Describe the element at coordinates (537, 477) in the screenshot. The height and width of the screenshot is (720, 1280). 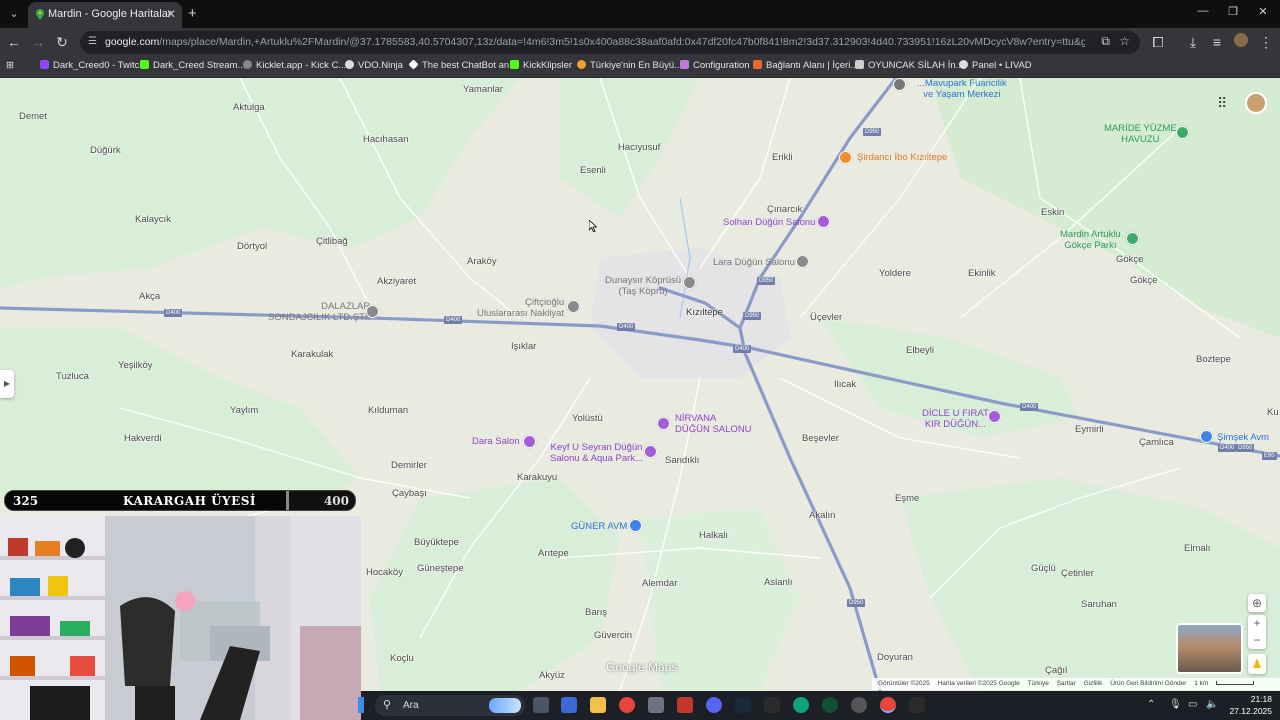
I see `place-label: Karakuyu` at that location.